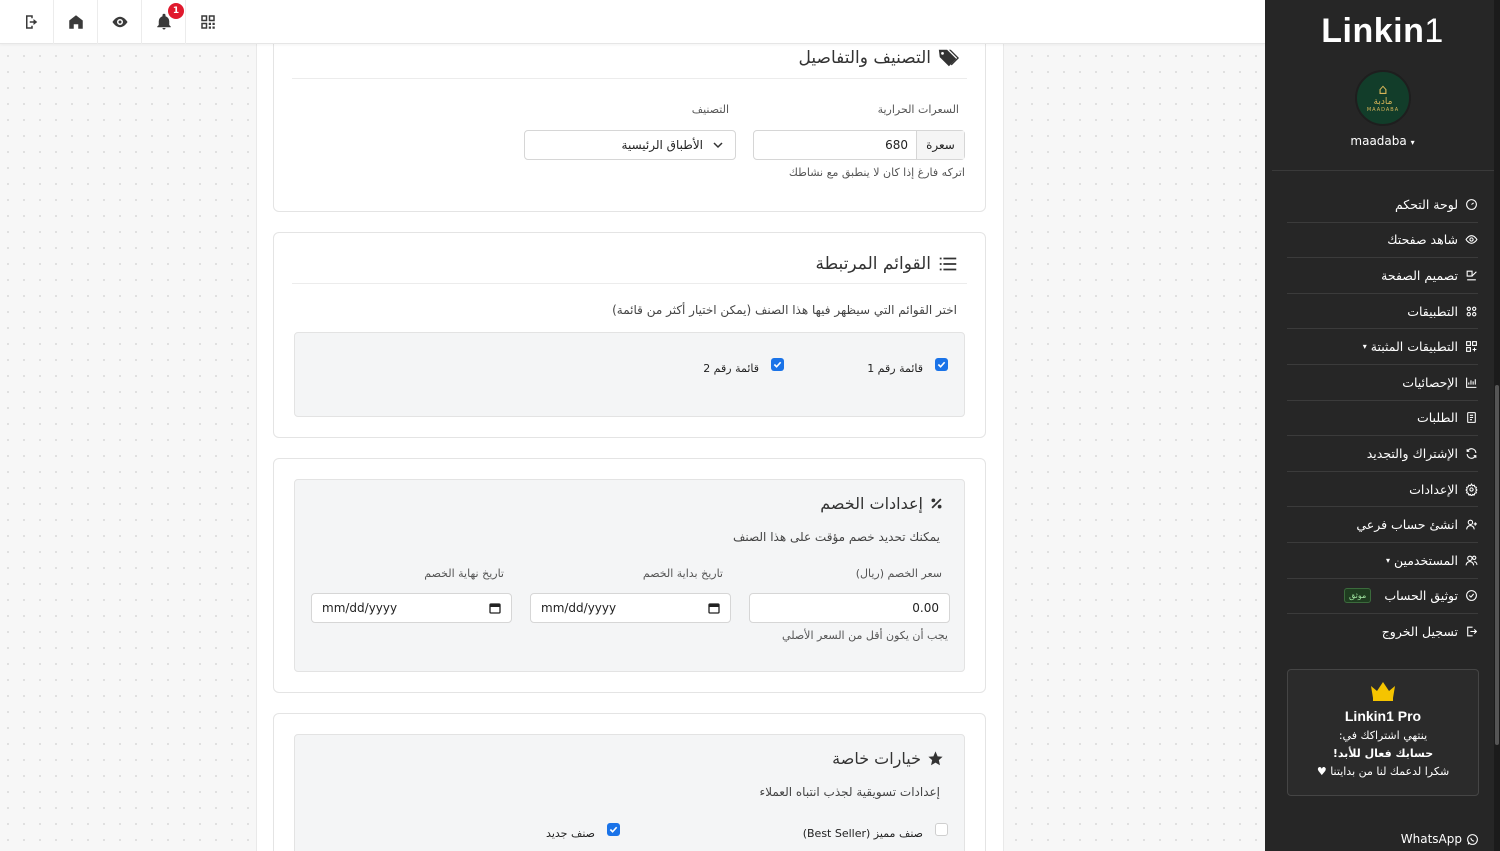 Image resolution: width=1500 pixels, height=851 pixels. Describe the element at coordinates (1382, 205) in the screenshot. I see `sidebar-item-dashboard: لوحة التحكم` at that location.